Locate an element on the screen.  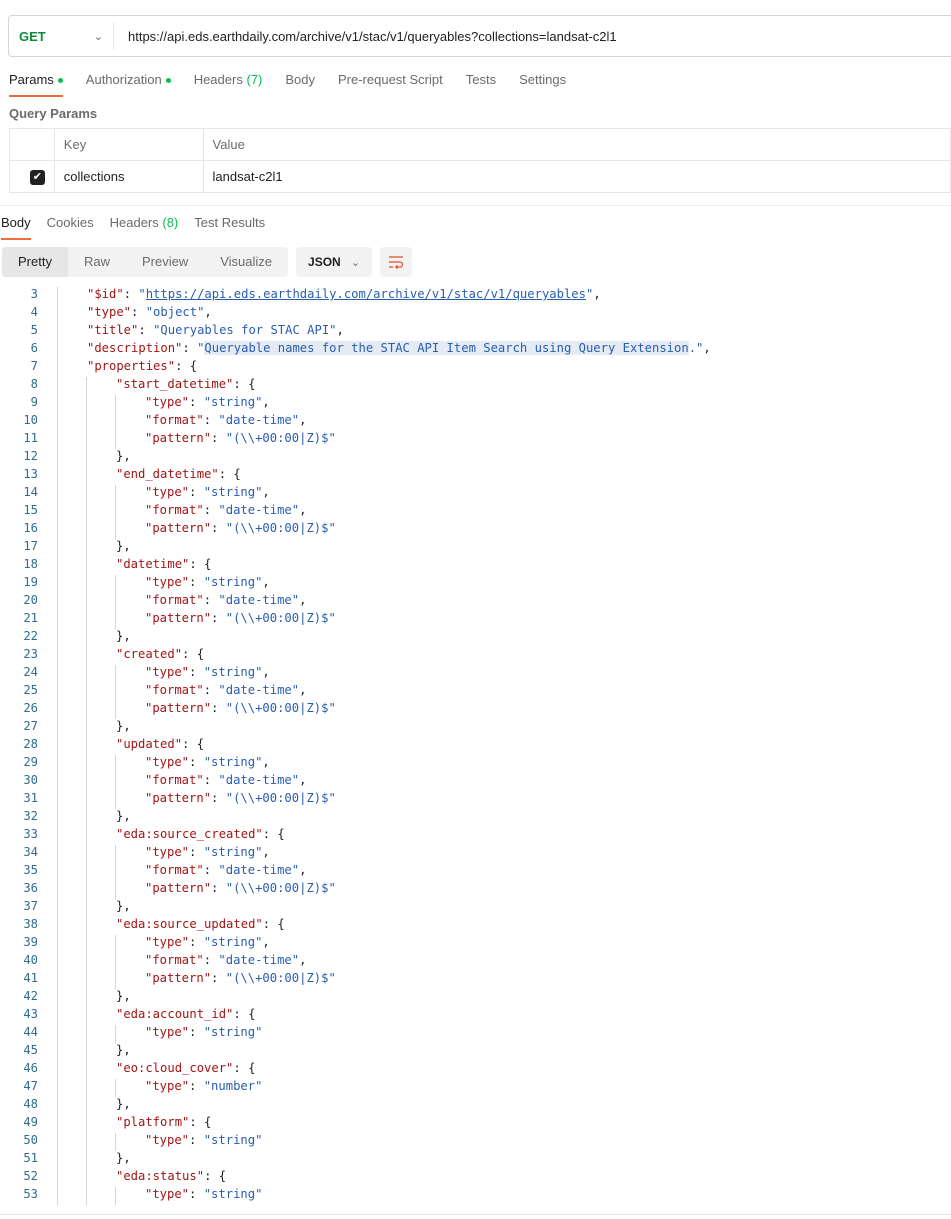
tab-settings: Settings is located at coordinates (542, 83).